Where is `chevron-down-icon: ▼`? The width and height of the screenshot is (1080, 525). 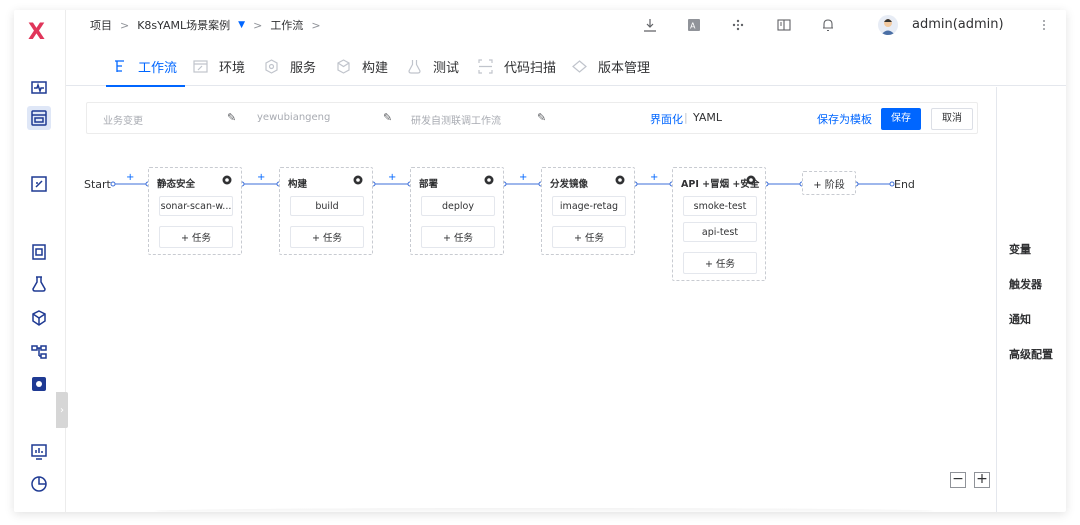
chevron-down-icon: ▼ is located at coordinates (241, 25).